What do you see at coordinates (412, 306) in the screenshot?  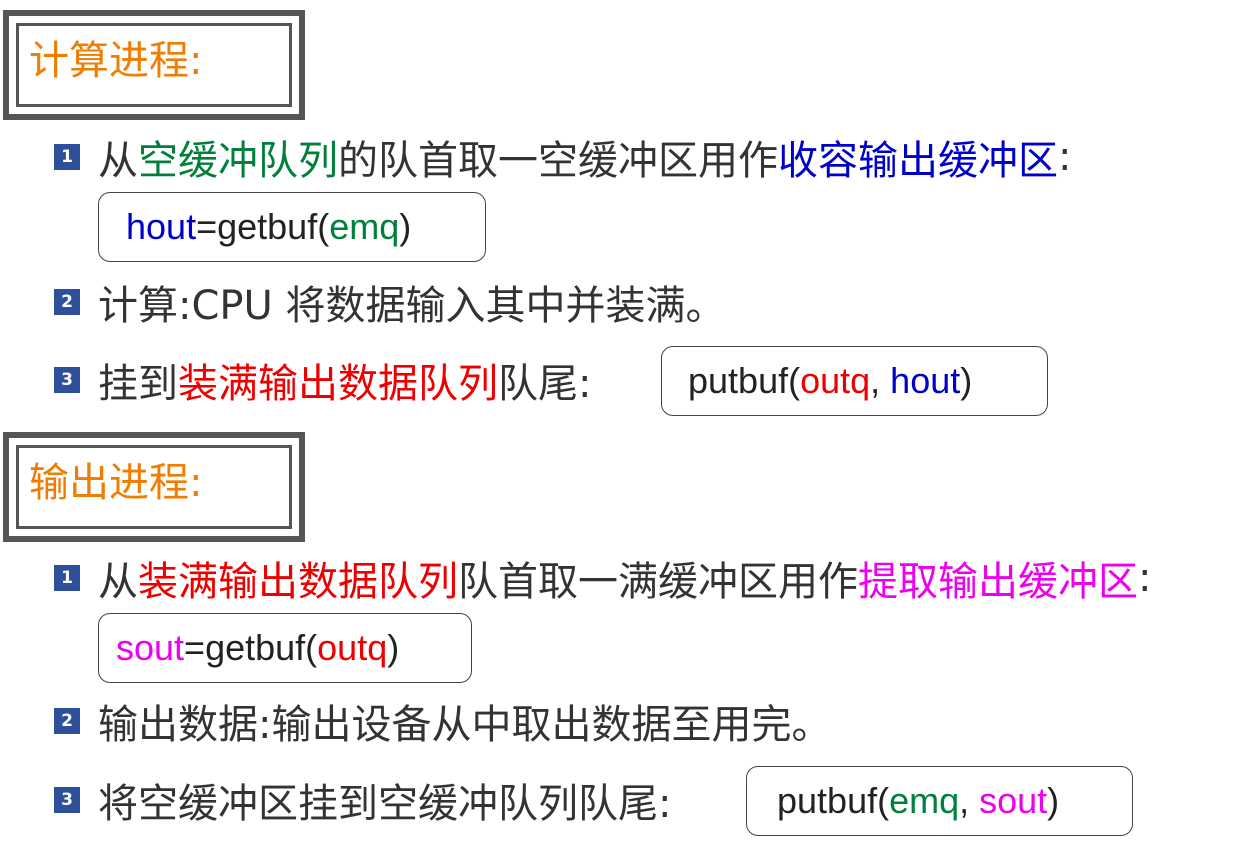 I see `step-text: 计算:CPU 将数据输入其中并装满。` at bounding box center [412, 306].